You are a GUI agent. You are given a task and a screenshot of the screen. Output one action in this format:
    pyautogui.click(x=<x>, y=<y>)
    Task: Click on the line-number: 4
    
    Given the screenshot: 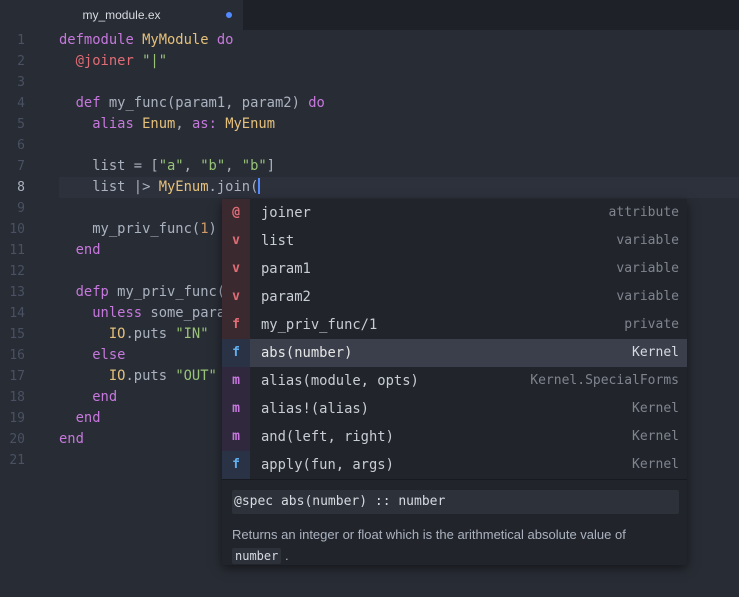 What is the action you would take?
    pyautogui.click(x=21, y=103)
    